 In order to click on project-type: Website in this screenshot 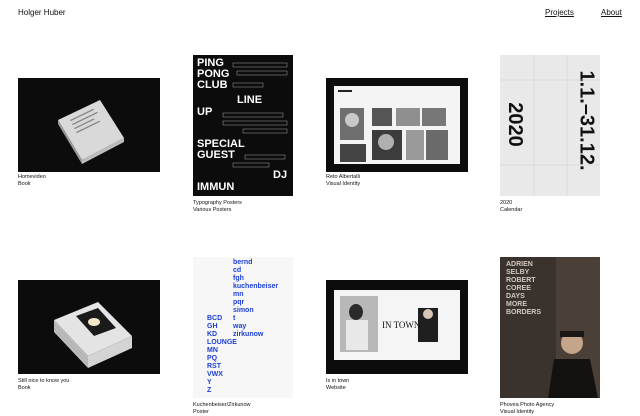, I will do `click(336, 388)`.